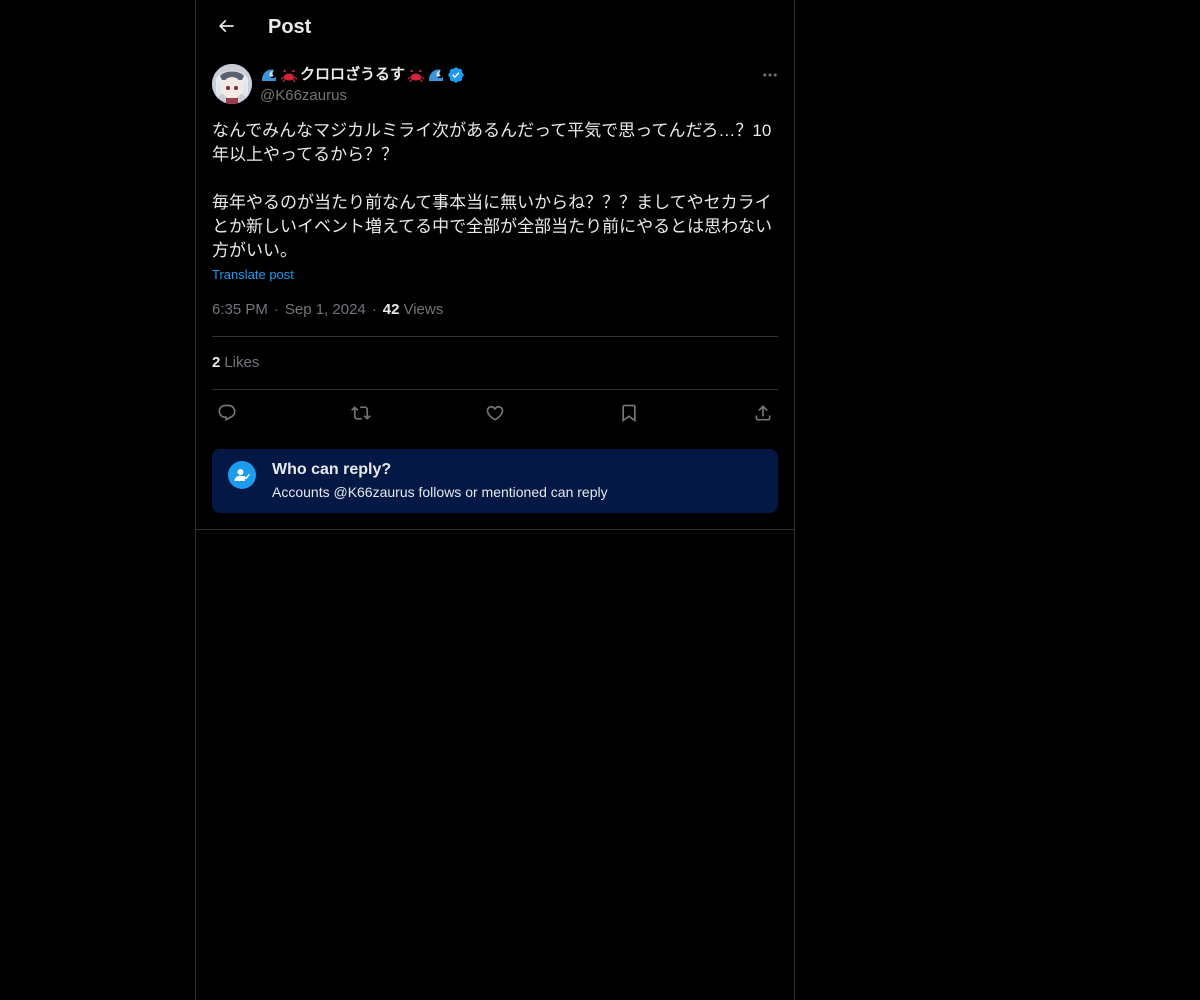  I want to click on repost-button, so click(361, 413).